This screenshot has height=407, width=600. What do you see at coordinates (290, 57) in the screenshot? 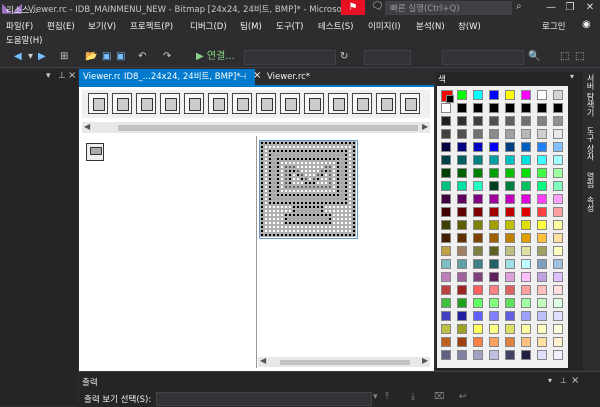
I see `configuration-combo` at bounding box center [290, 57].